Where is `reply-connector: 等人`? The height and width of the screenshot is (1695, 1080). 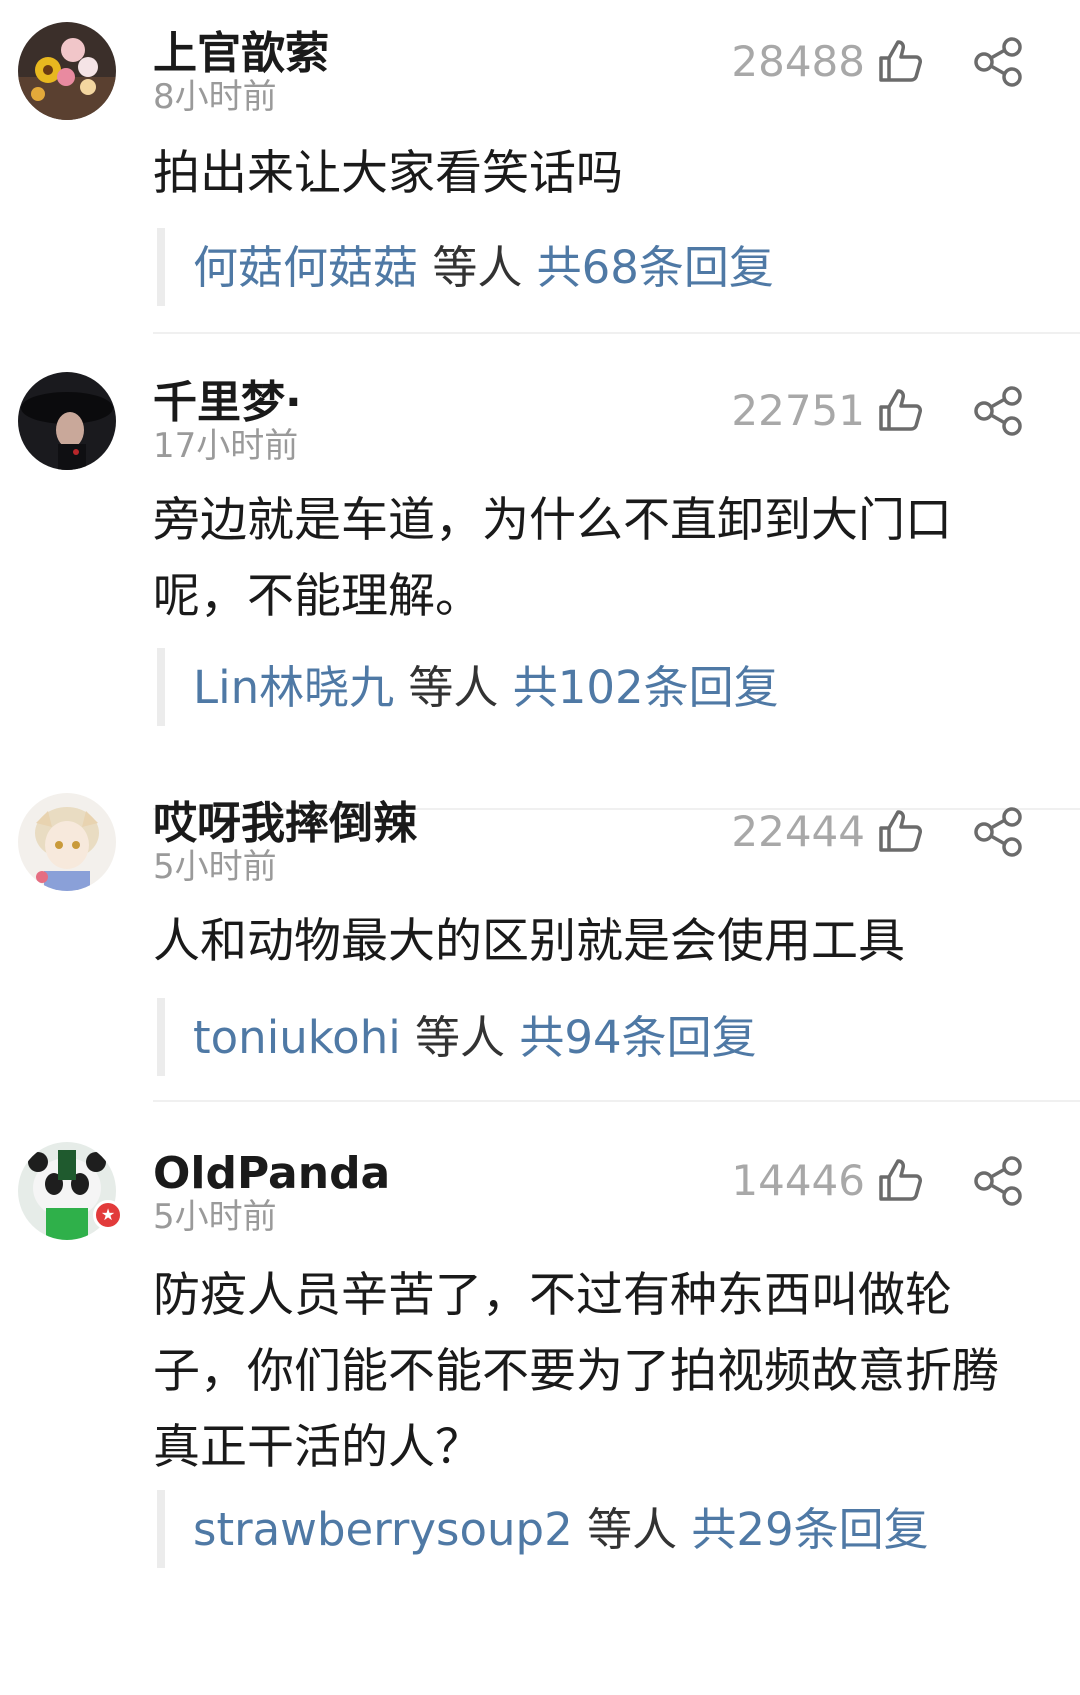
reply-connector: 等人 is located at coordinates (632, 1529).